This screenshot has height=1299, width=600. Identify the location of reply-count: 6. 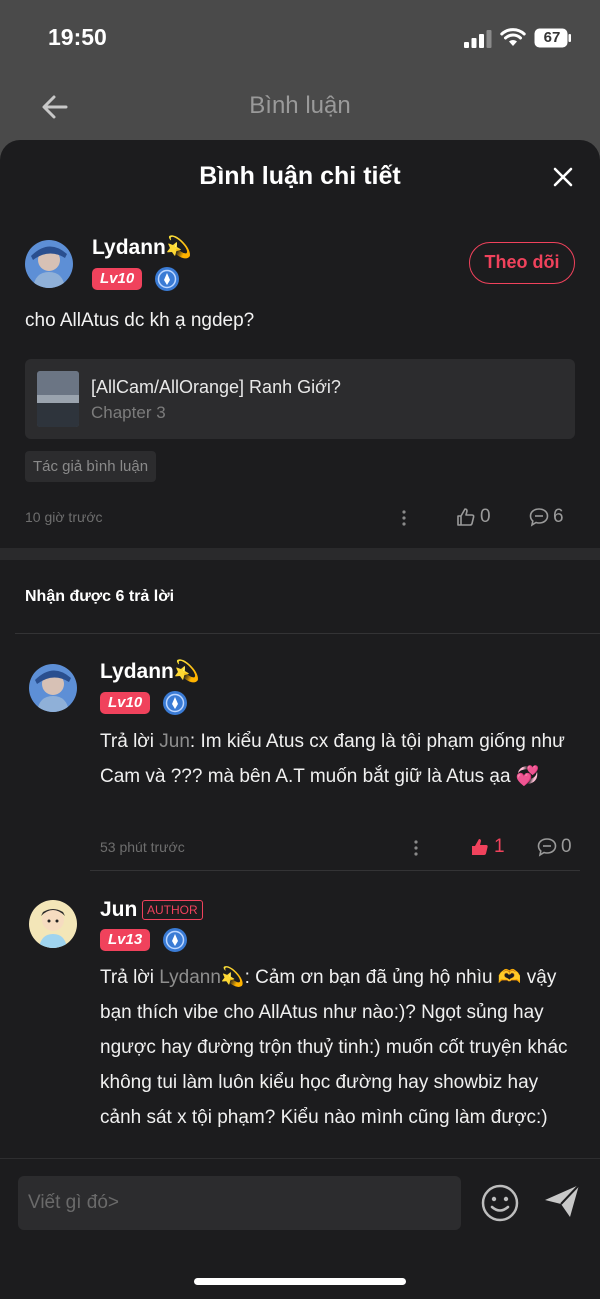
(558, 516).